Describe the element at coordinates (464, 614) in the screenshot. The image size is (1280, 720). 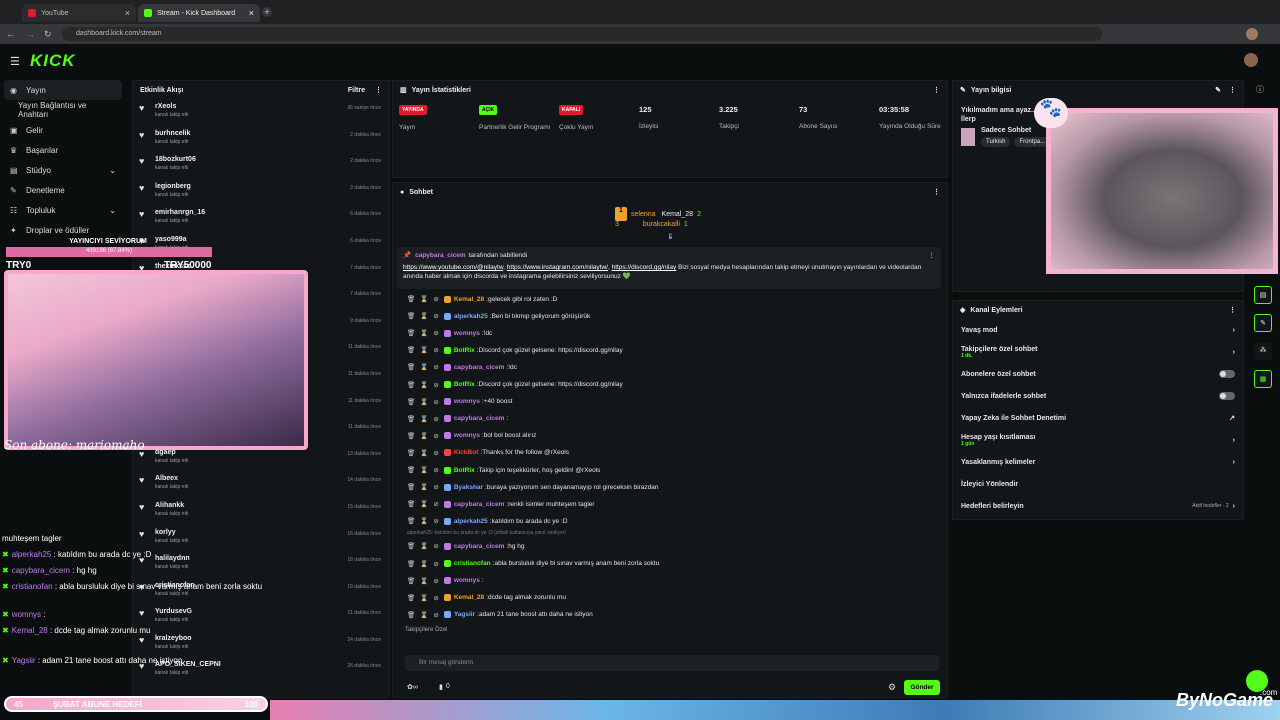
I see `chat-username: Yagsiir` at that location.